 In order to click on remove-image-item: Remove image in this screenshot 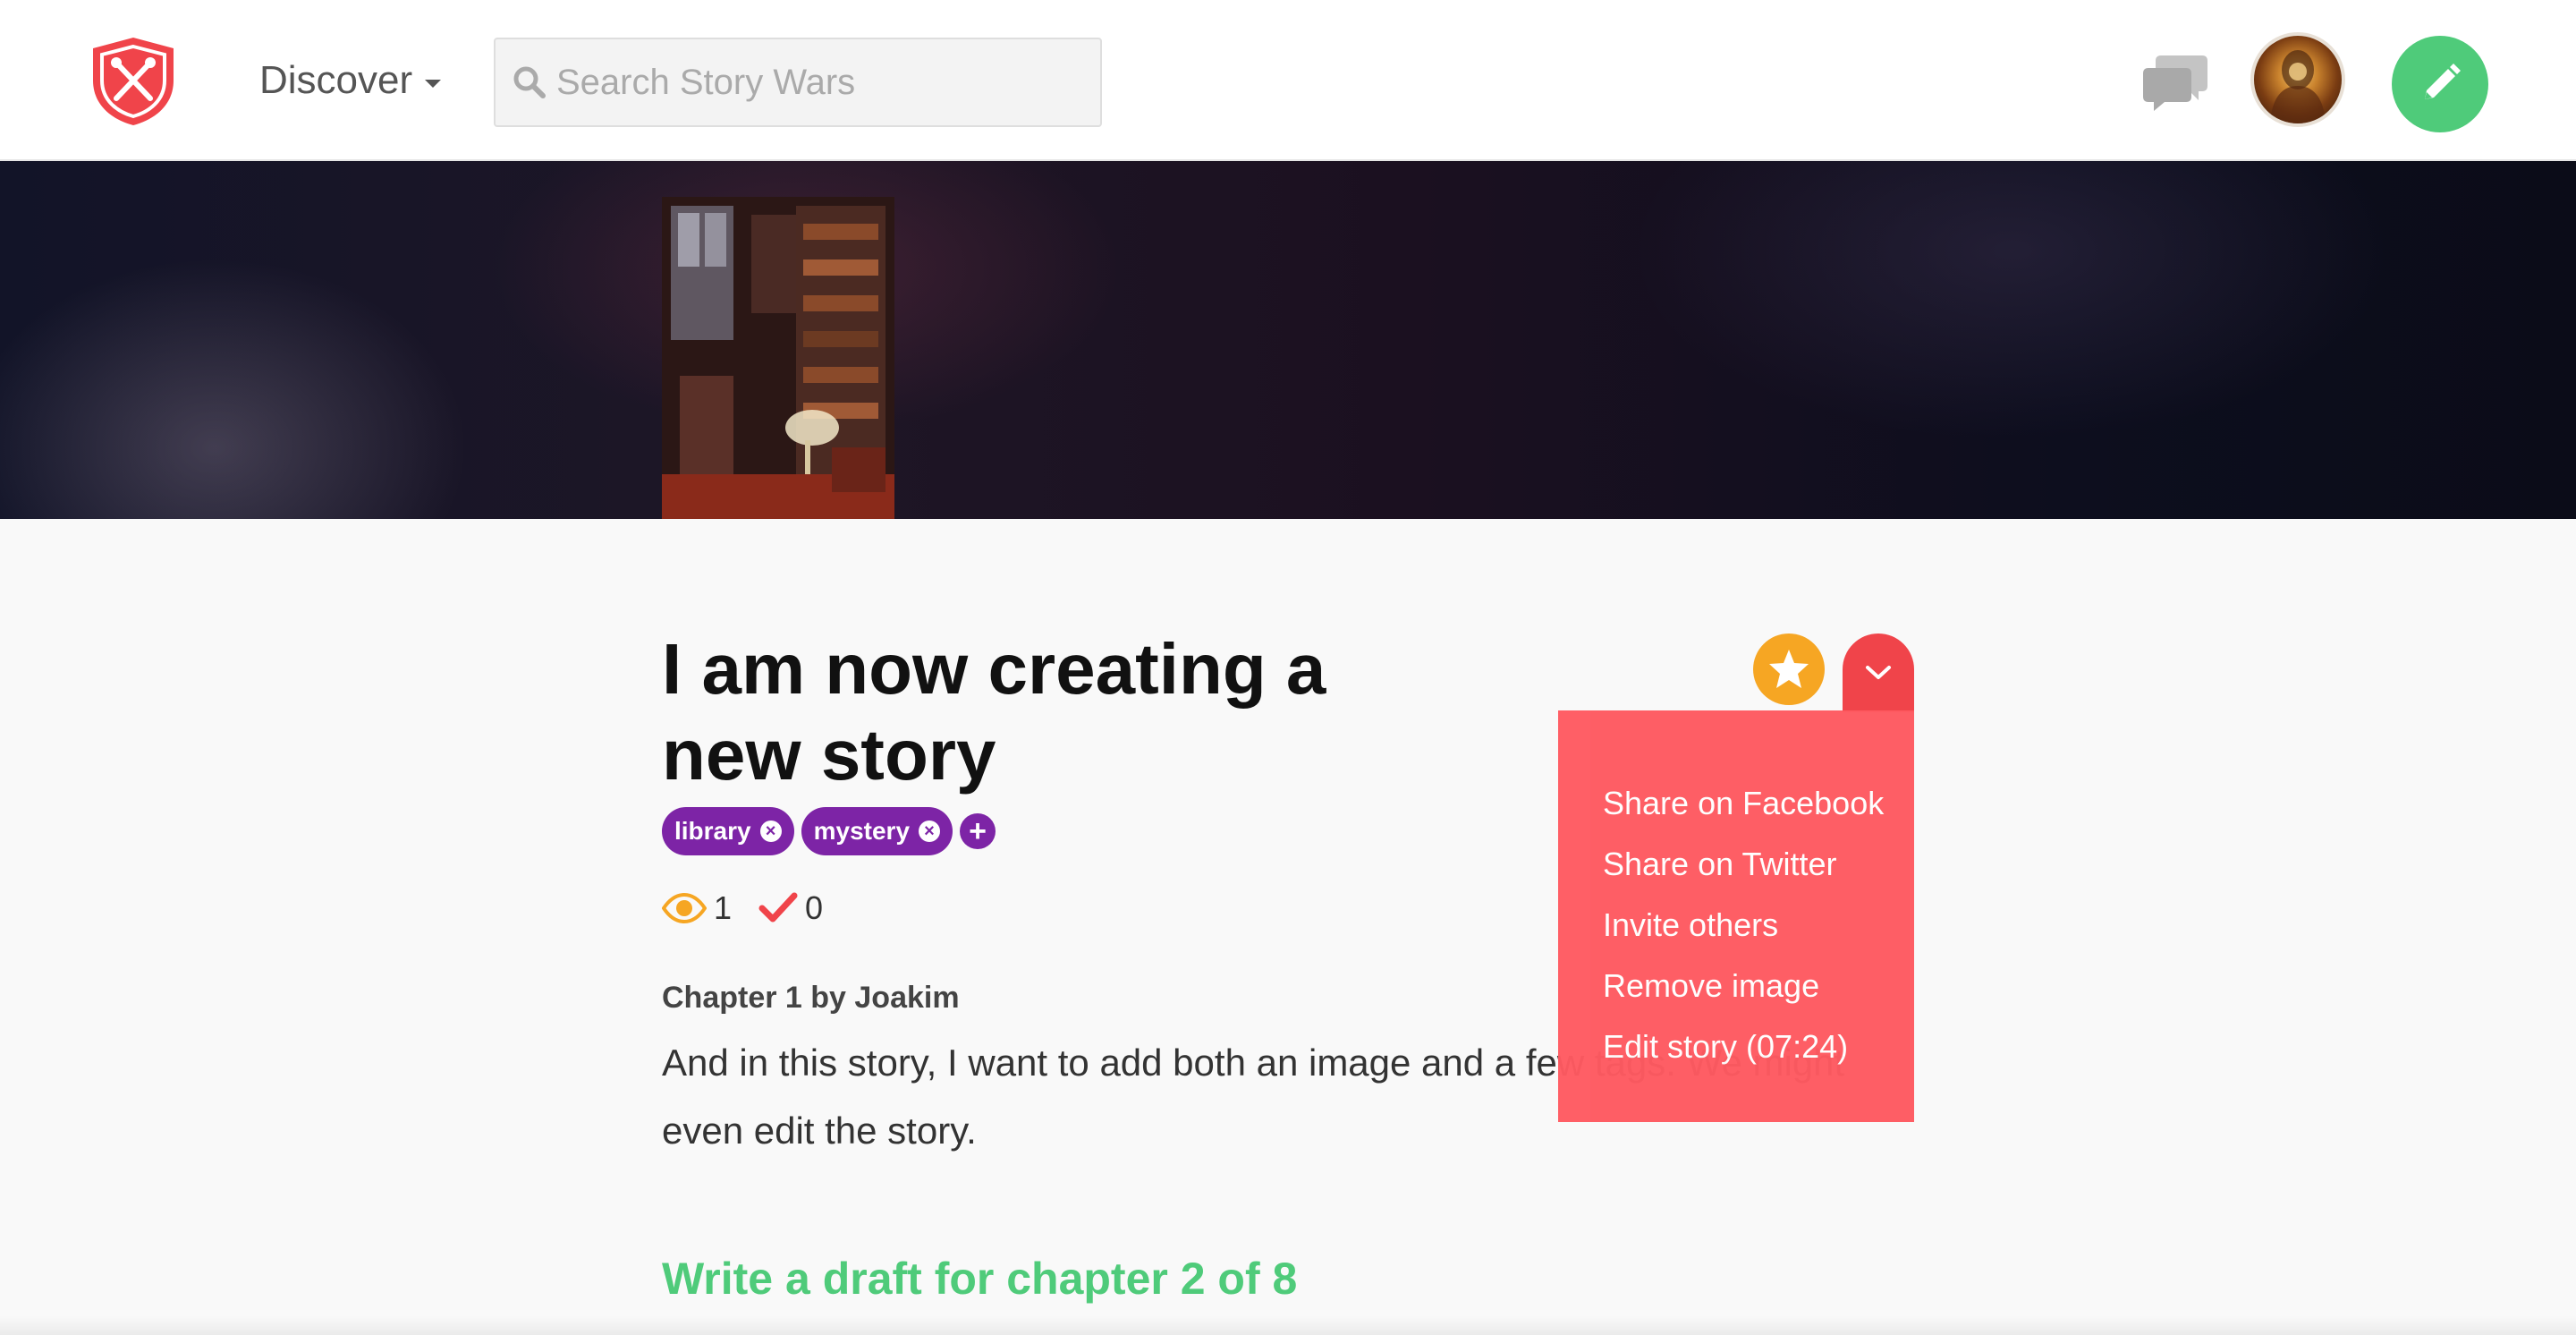, I will do `click(1736, 986)`.